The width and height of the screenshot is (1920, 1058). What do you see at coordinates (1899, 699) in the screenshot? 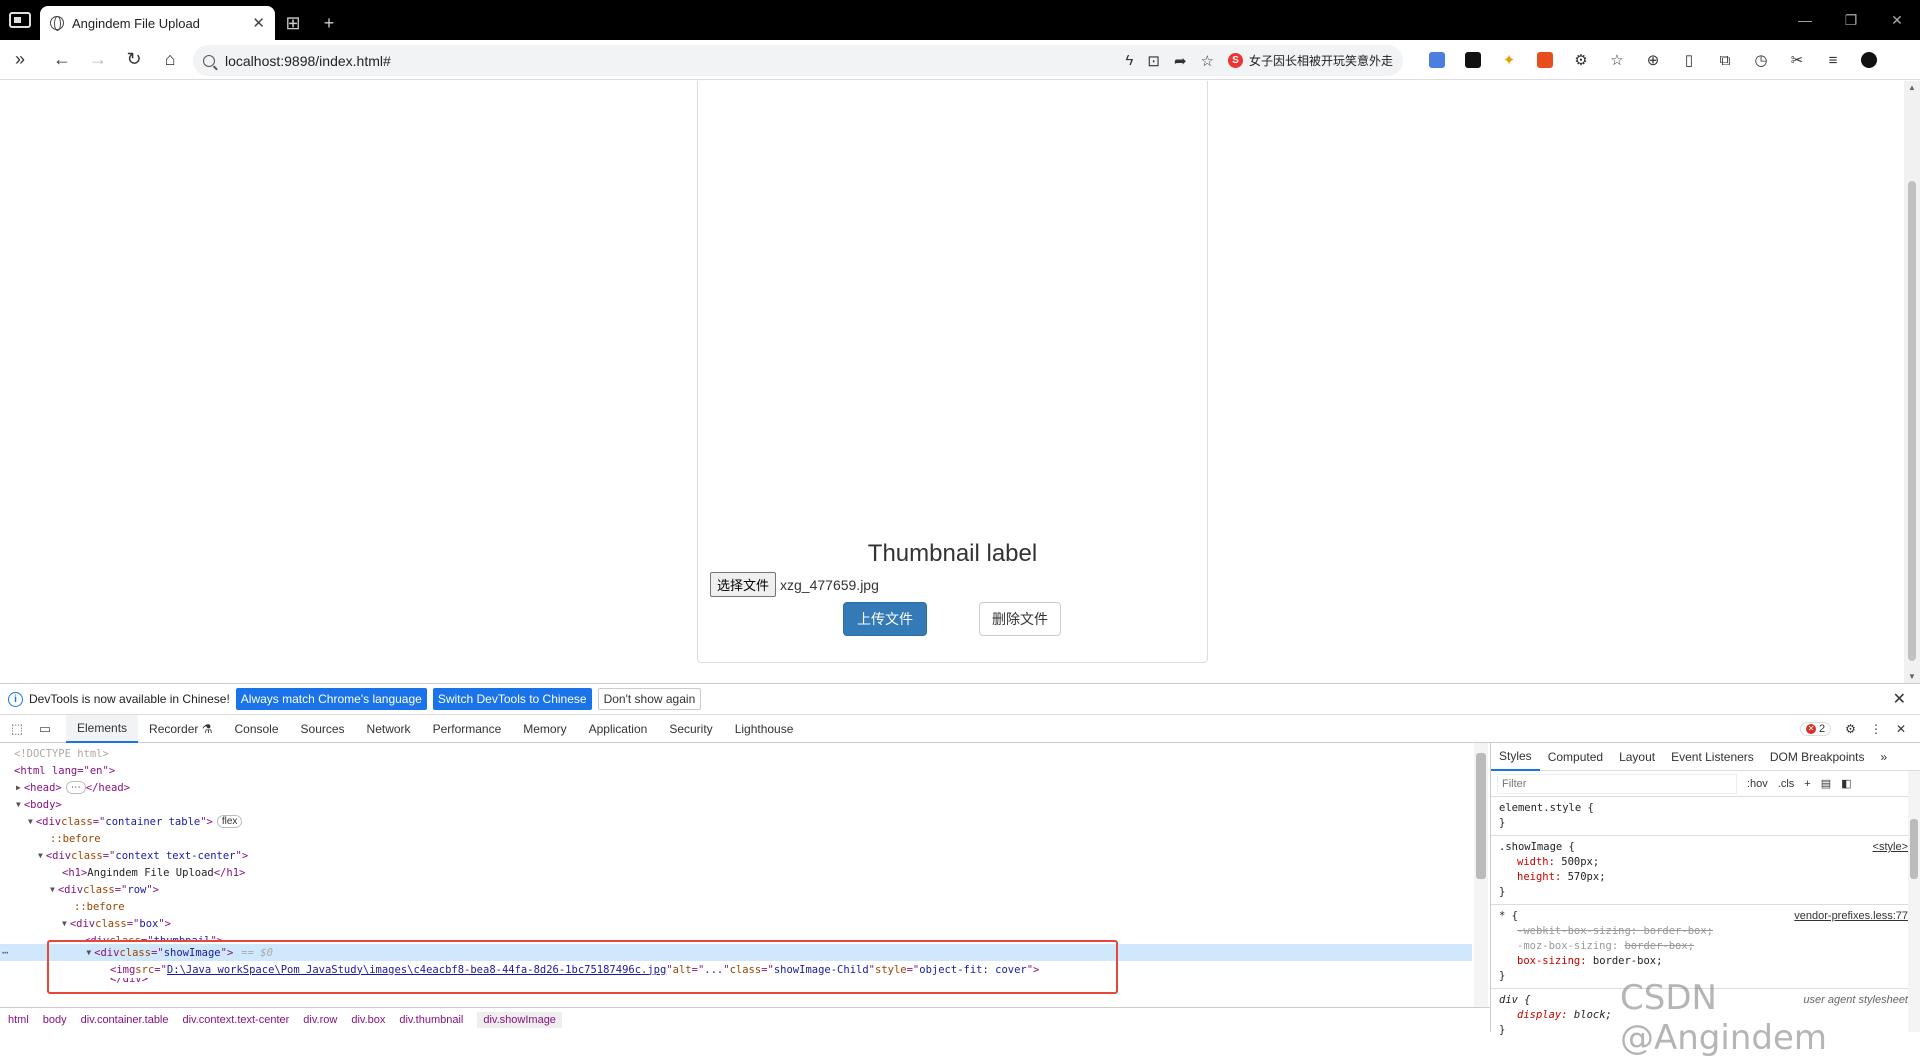
I see `close-icon: ✕` at bounding box center [1899, 699].